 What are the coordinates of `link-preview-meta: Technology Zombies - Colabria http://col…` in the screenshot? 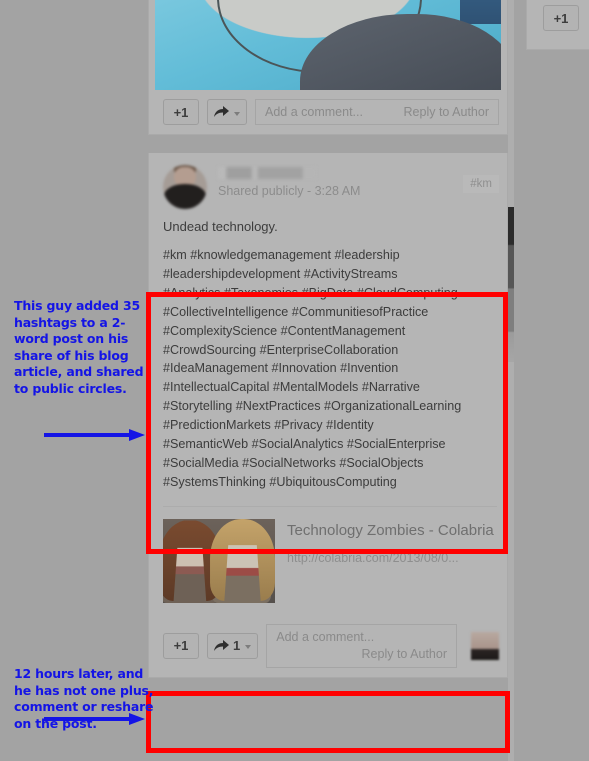 It's located at (390, 561).